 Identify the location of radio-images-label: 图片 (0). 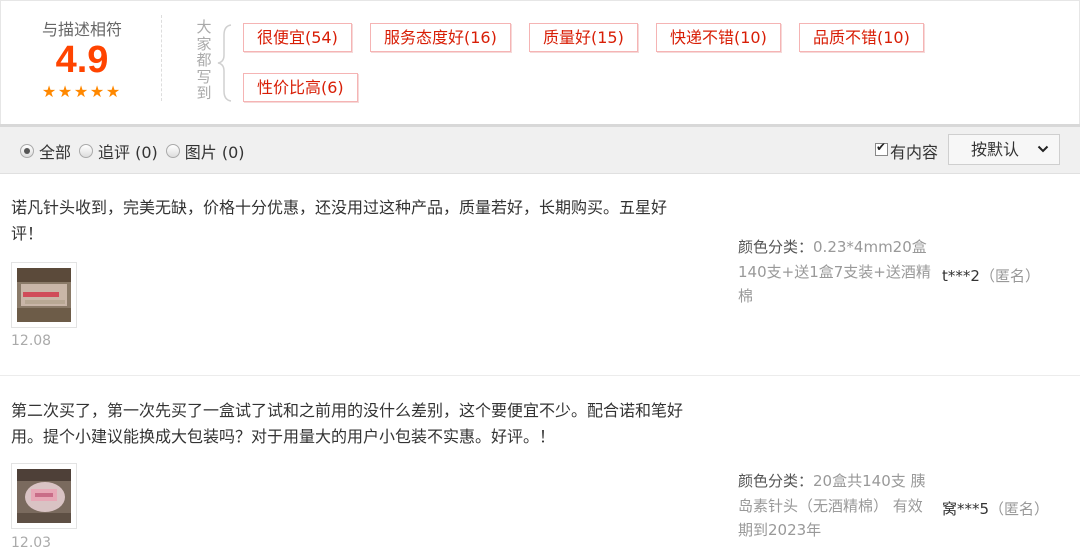
(215, 151).